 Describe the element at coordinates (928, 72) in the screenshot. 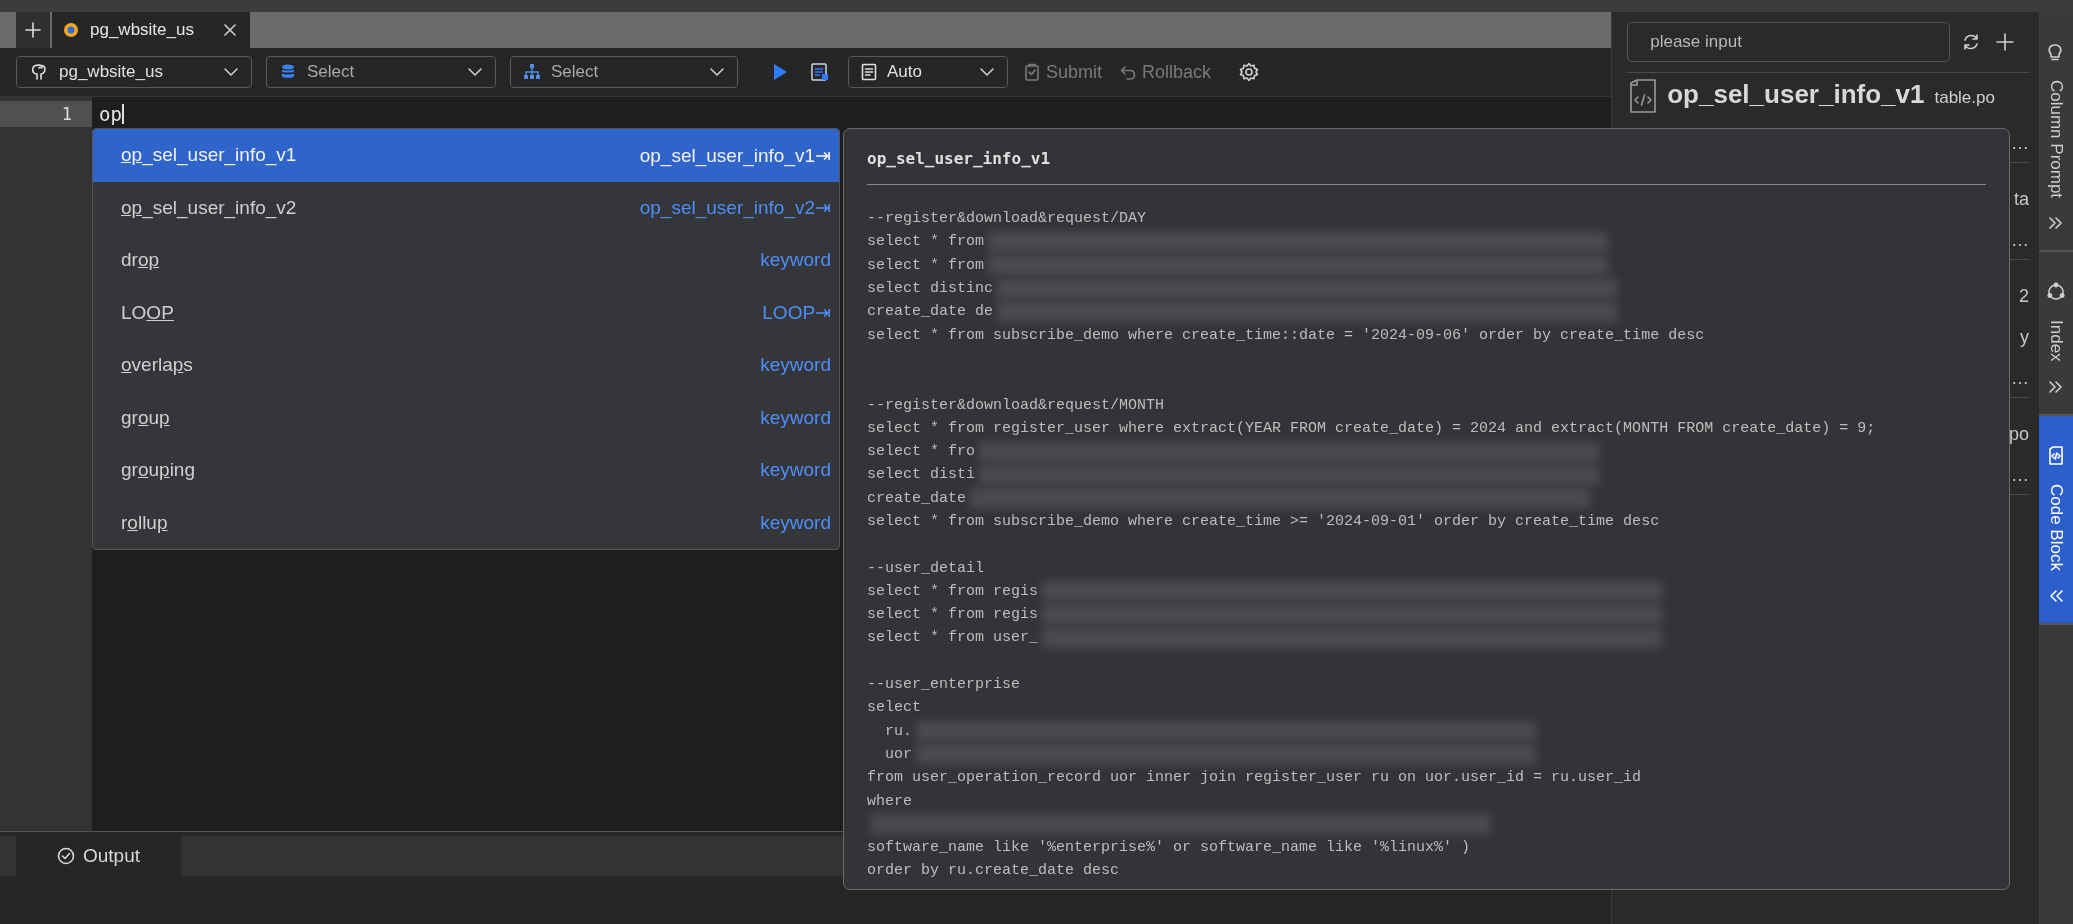

I see `mode-select: Auto` at that location.